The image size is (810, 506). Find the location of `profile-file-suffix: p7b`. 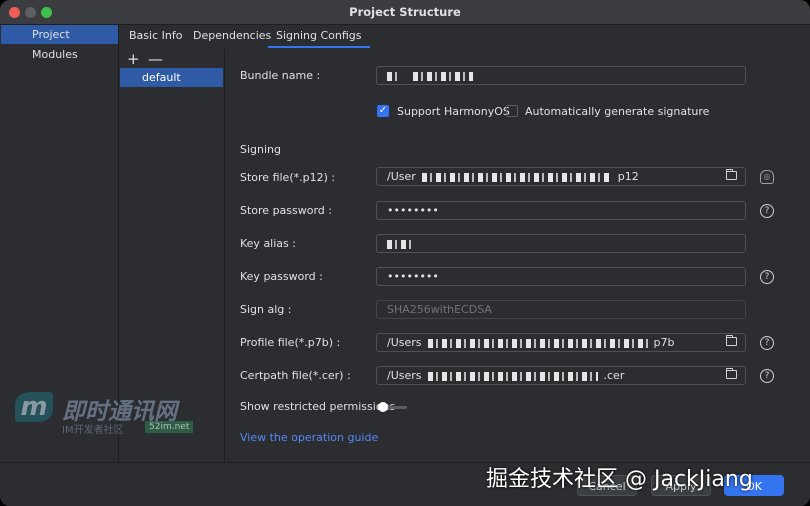

profile-file-suffix: p7b is located at coordinates (664, 342).